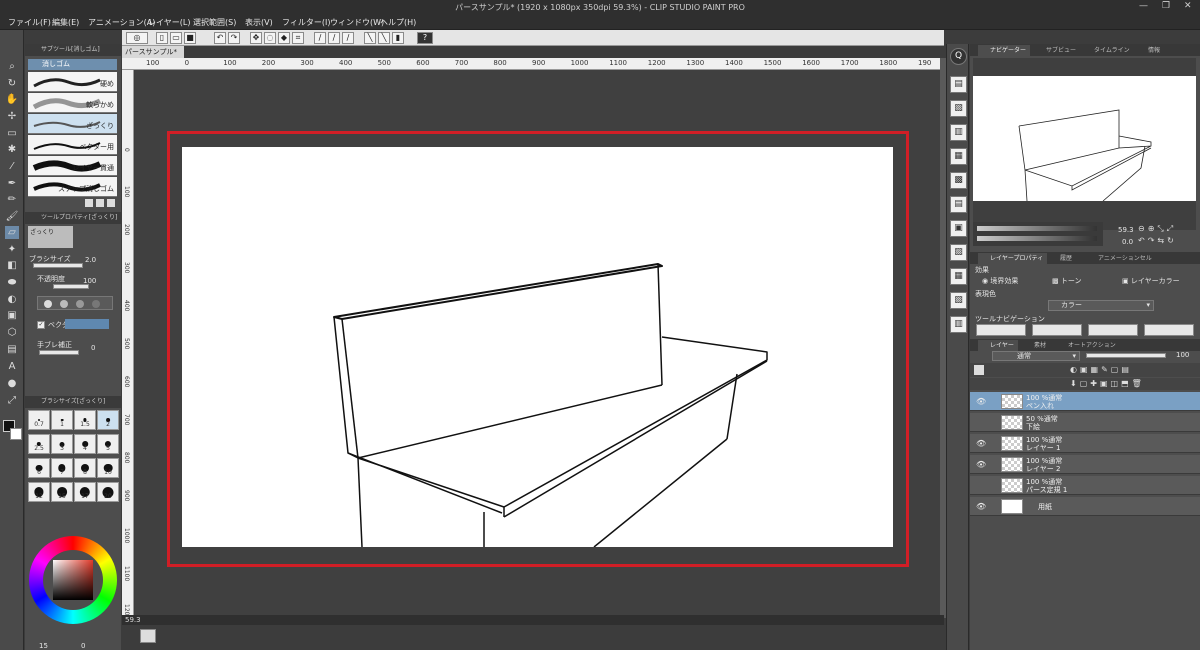 The height and width of the screenshot is (650, 1200). I want to click on menu-window: ウィンドウ(W), so click(357, 22).